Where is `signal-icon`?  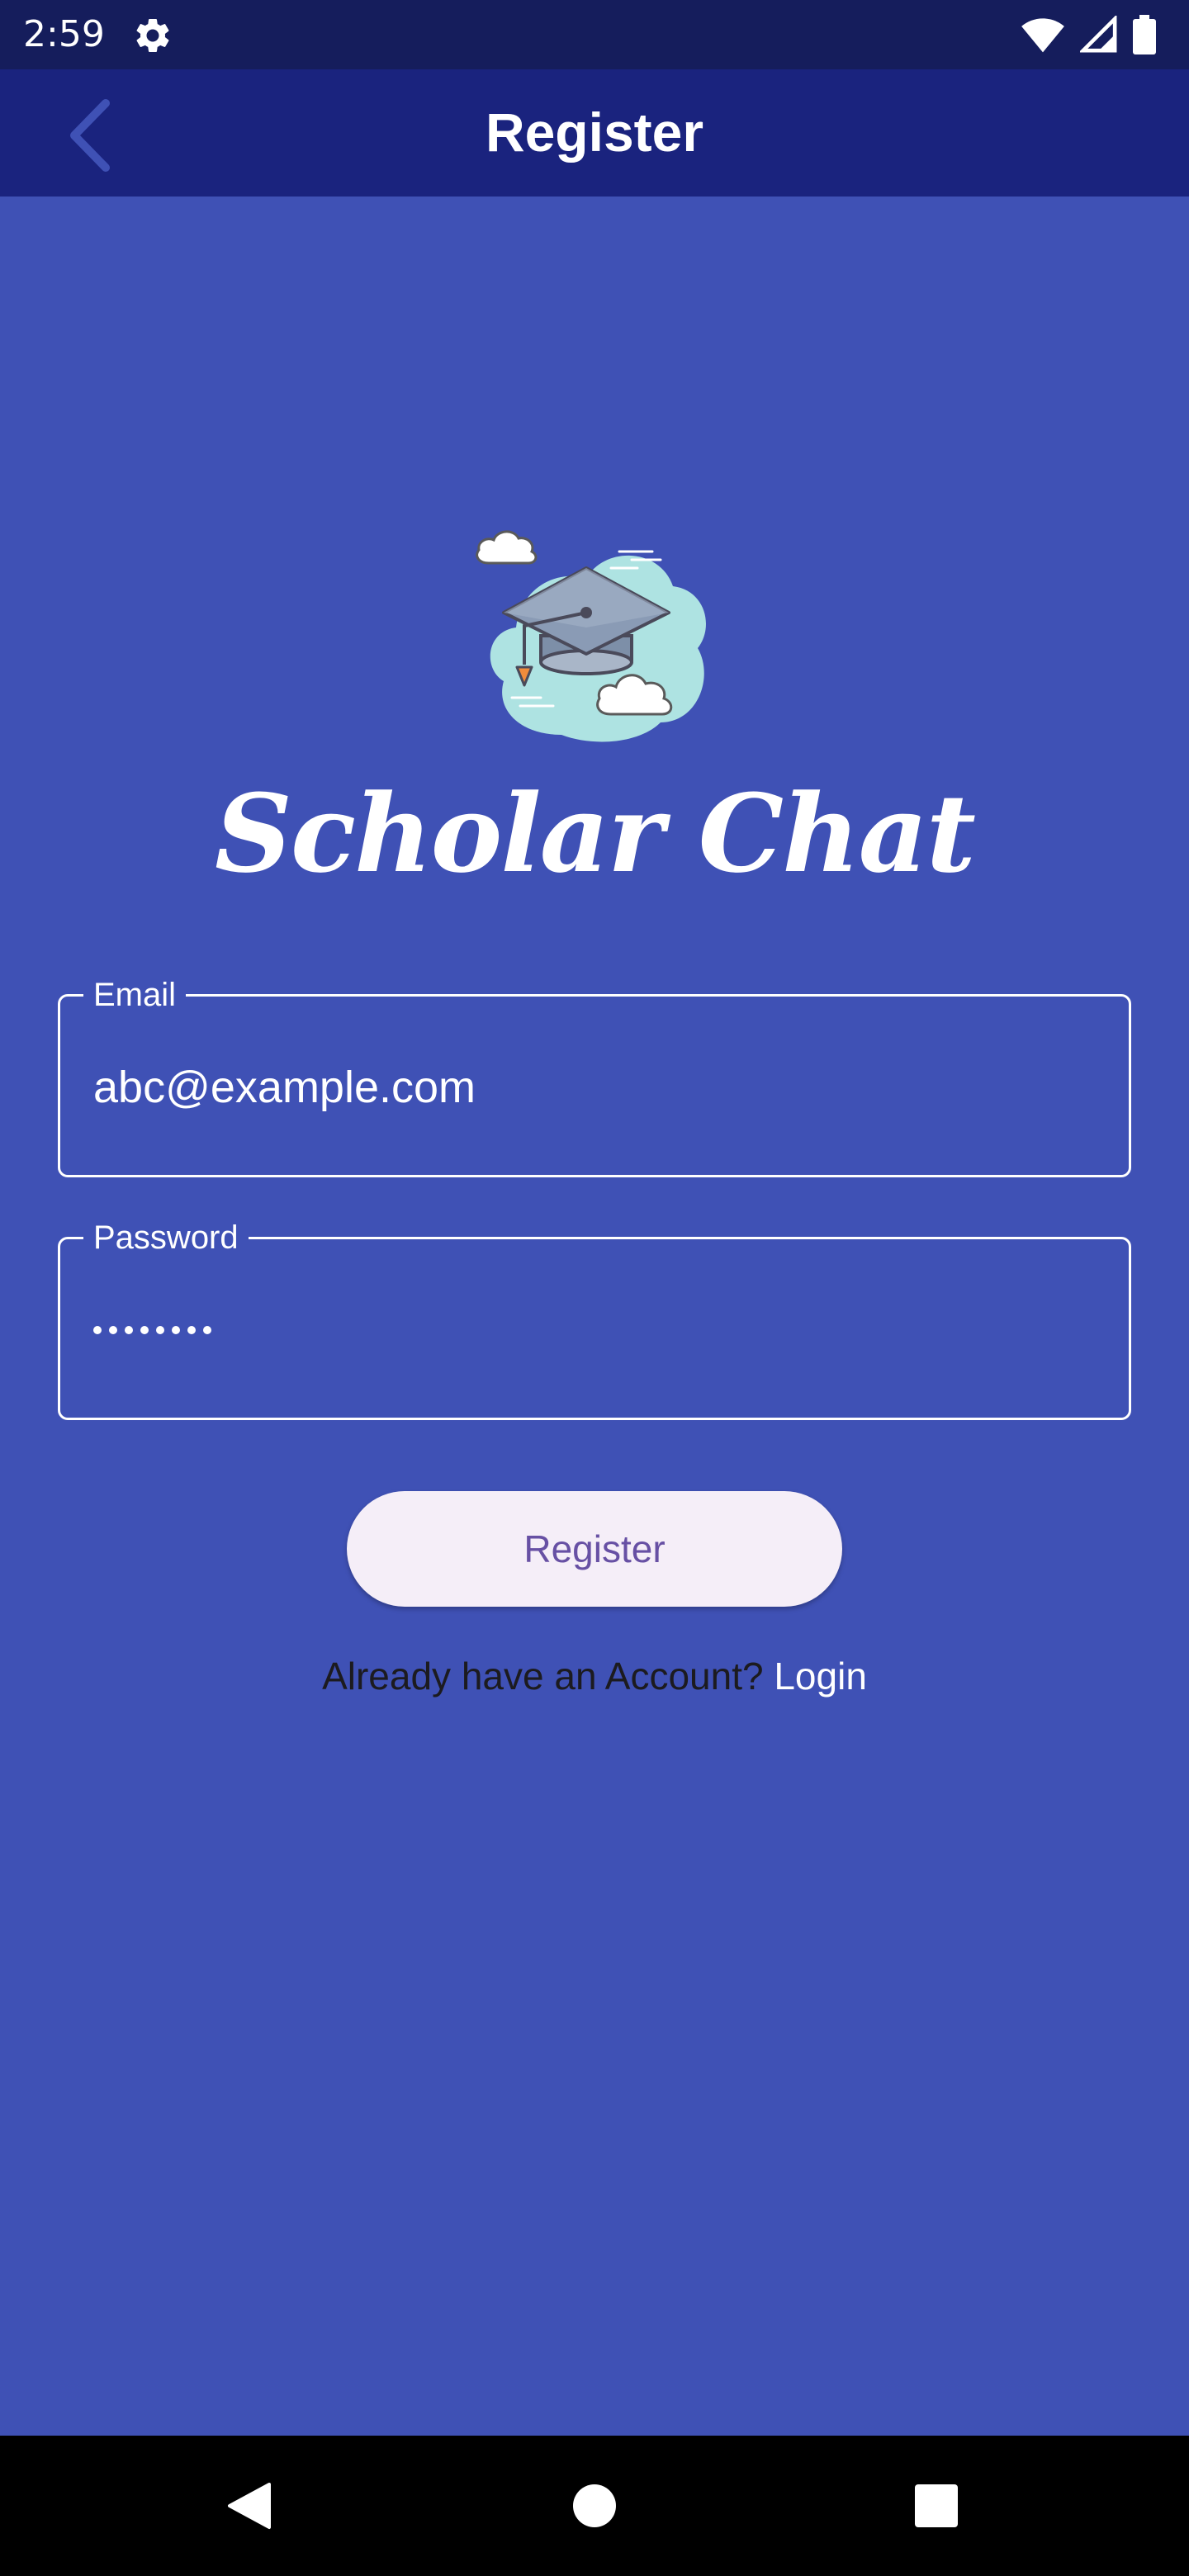
signal-icon is located at coordinates (1098, 34).